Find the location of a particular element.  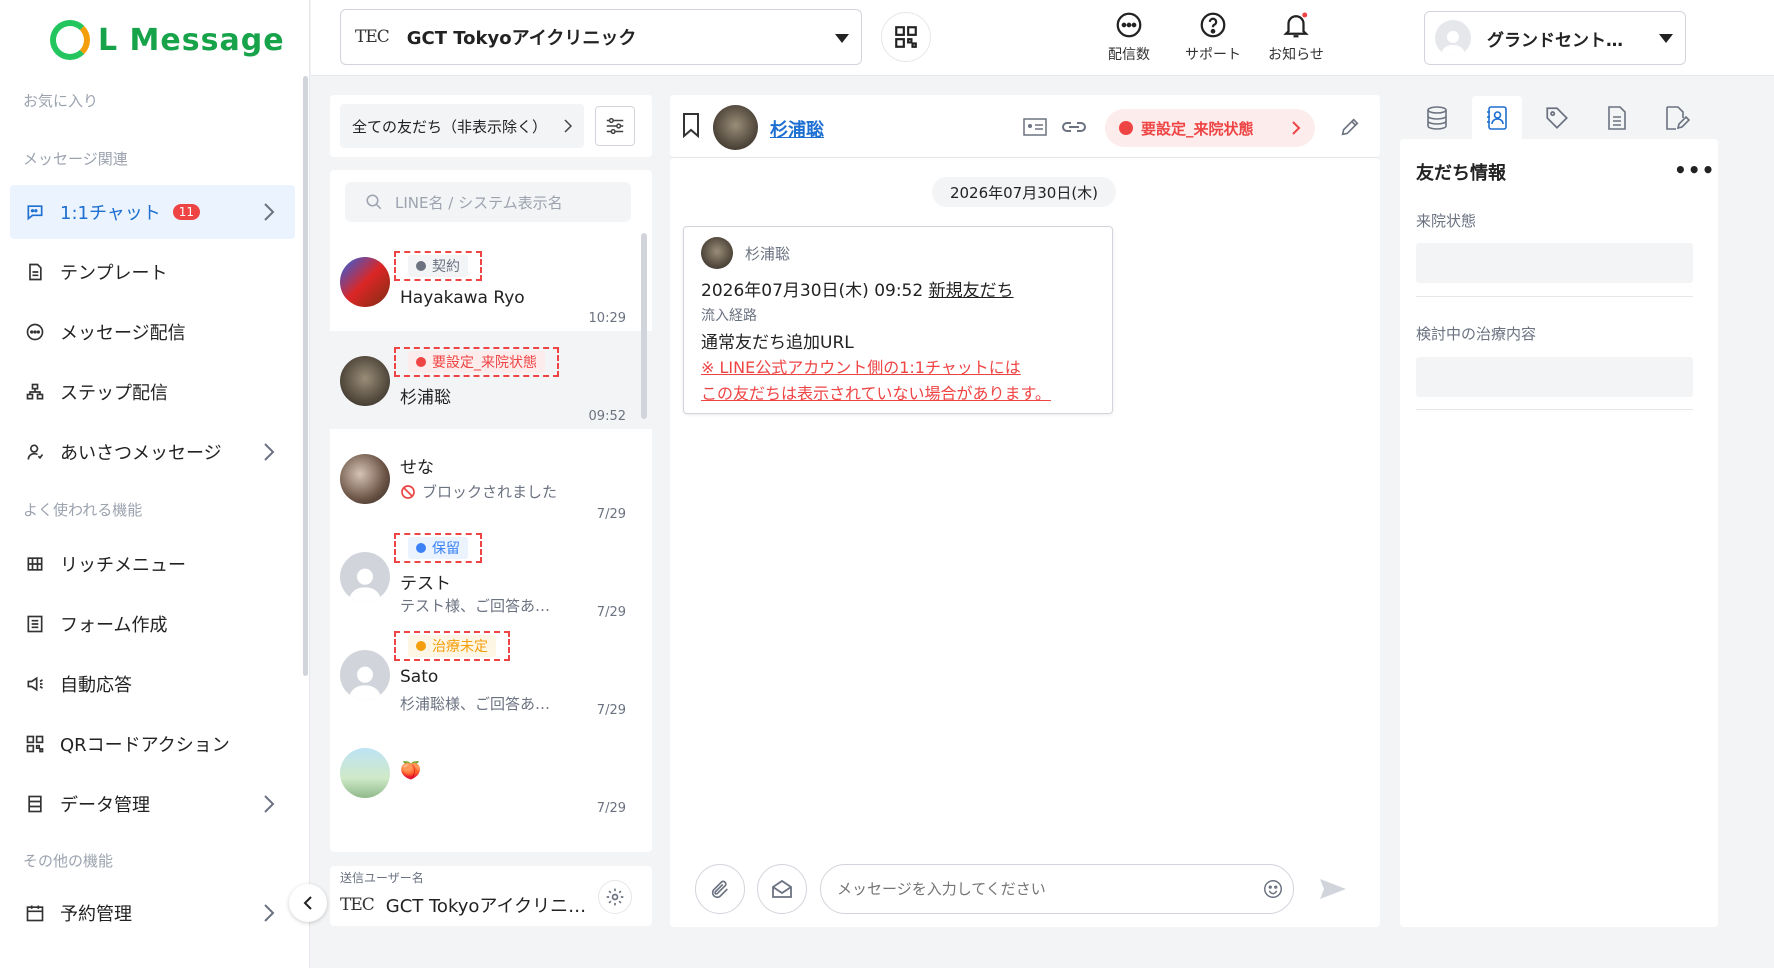

attach-button is located at coordinates (720, 889).